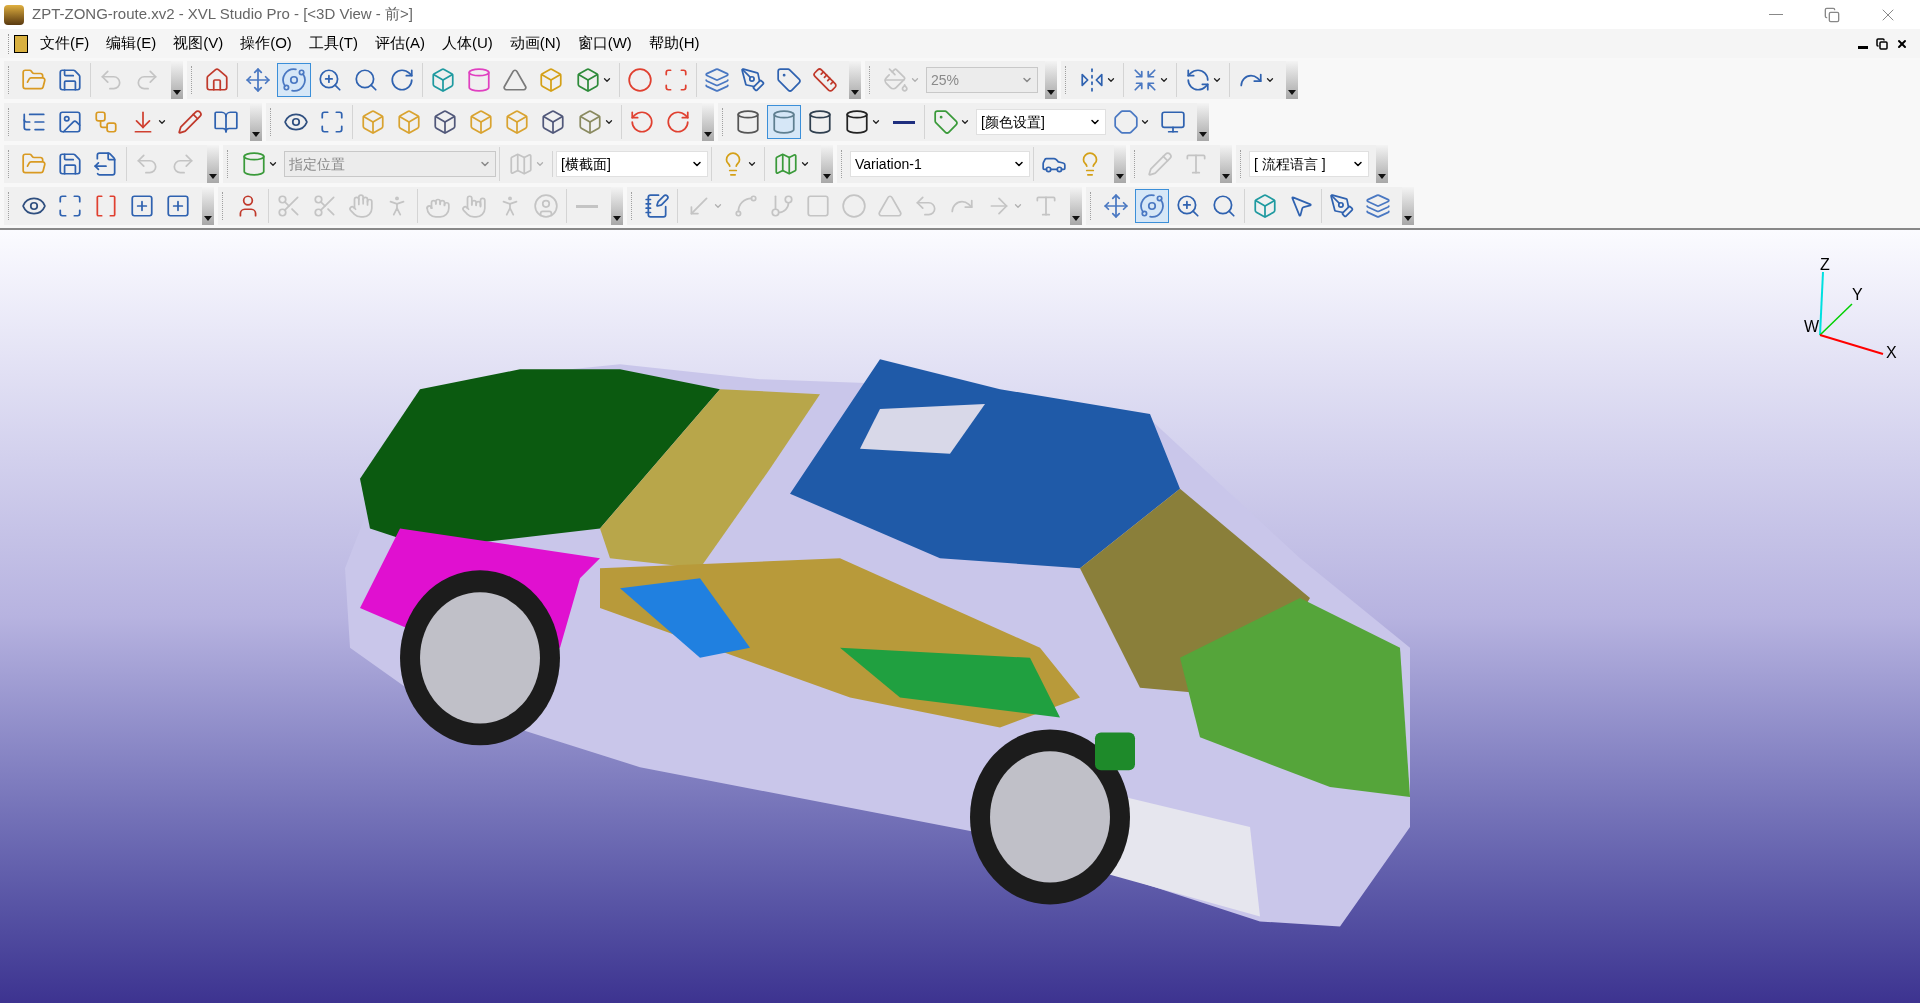  I want to click on rectangle-icon, so click(818, 206).